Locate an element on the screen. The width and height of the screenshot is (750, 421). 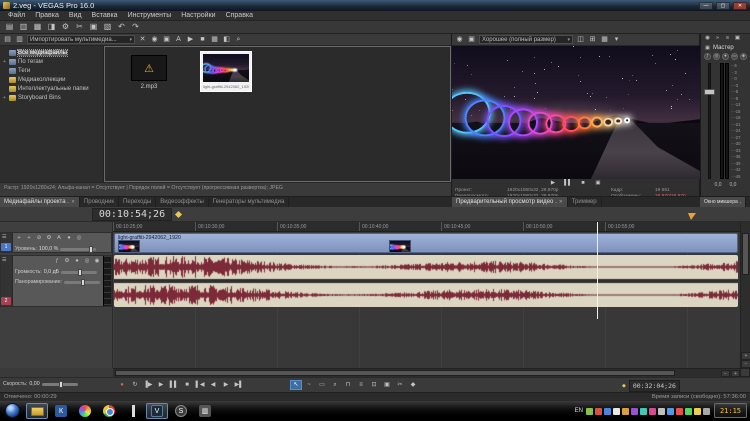
lock-env-icon: ⊡ is located at coordinates (374, 385).